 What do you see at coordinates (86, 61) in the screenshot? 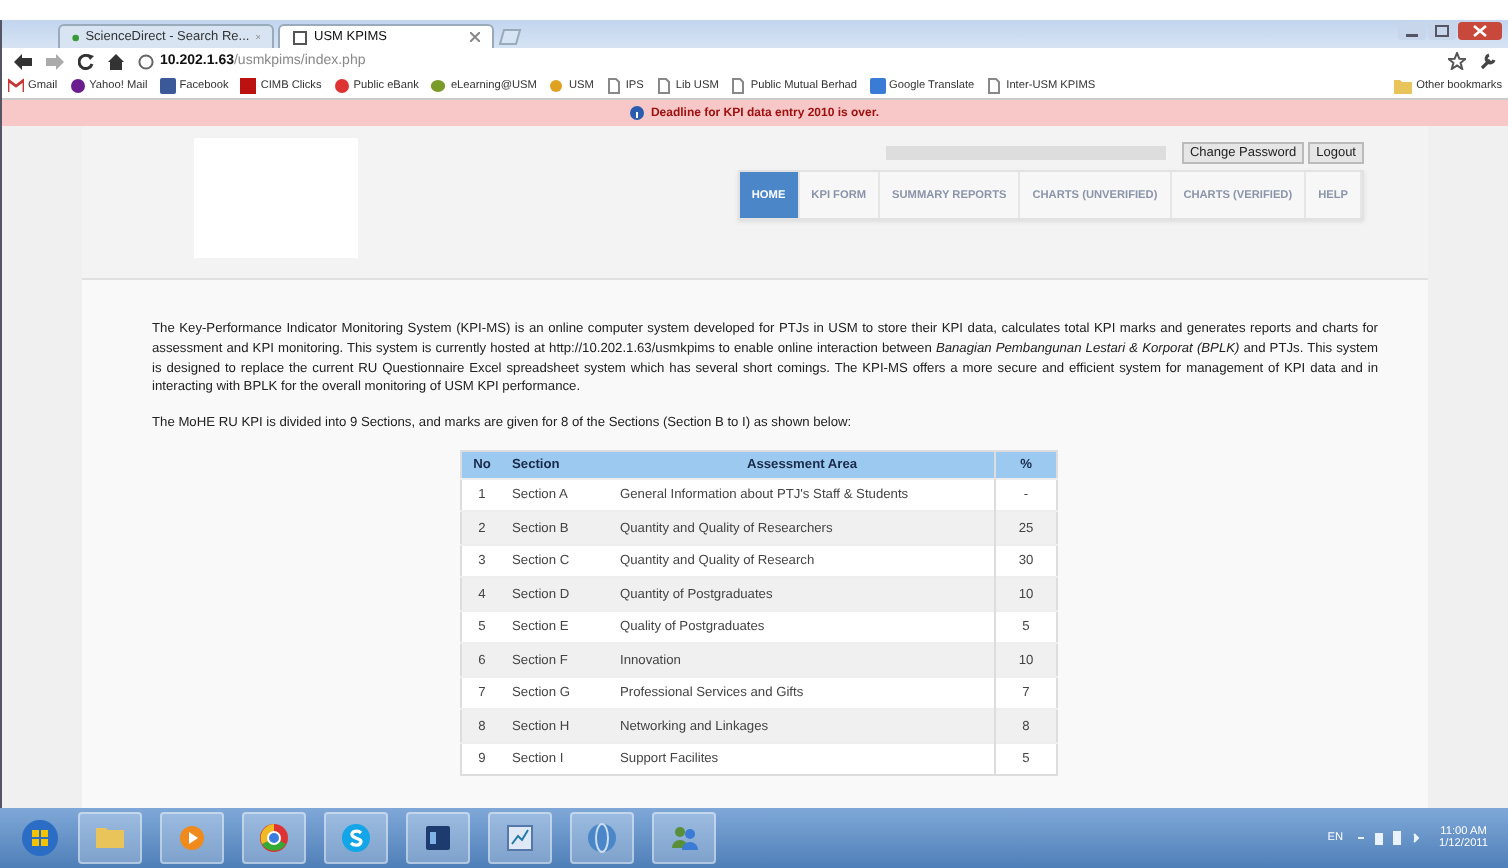
I see `reload-icon` at bounding box center [86, 61].